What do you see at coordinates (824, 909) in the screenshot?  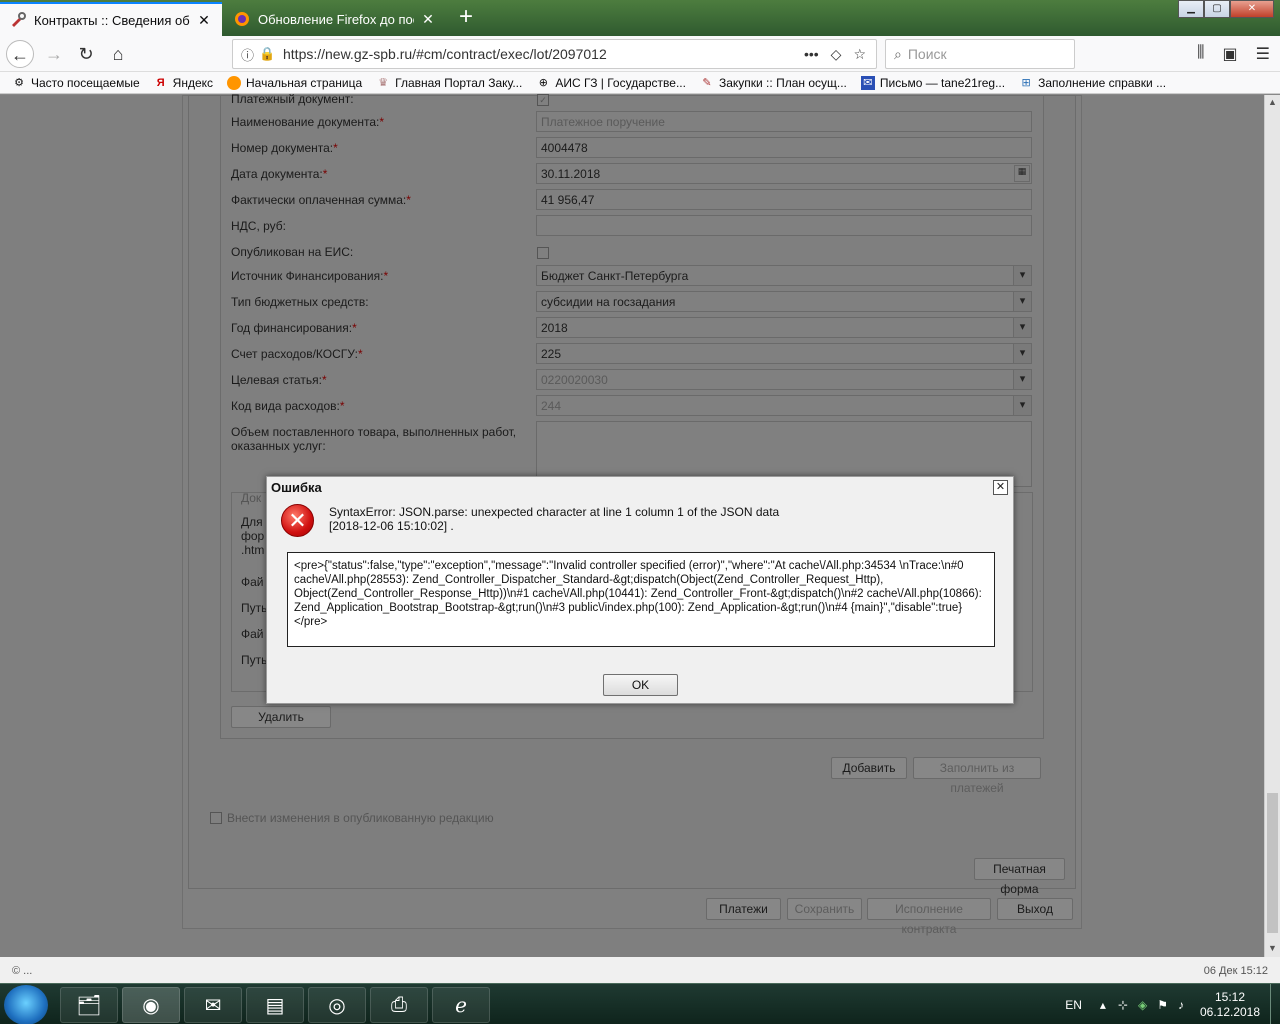 I see `save-button: Сохранить` at bounding box center [824, 909].